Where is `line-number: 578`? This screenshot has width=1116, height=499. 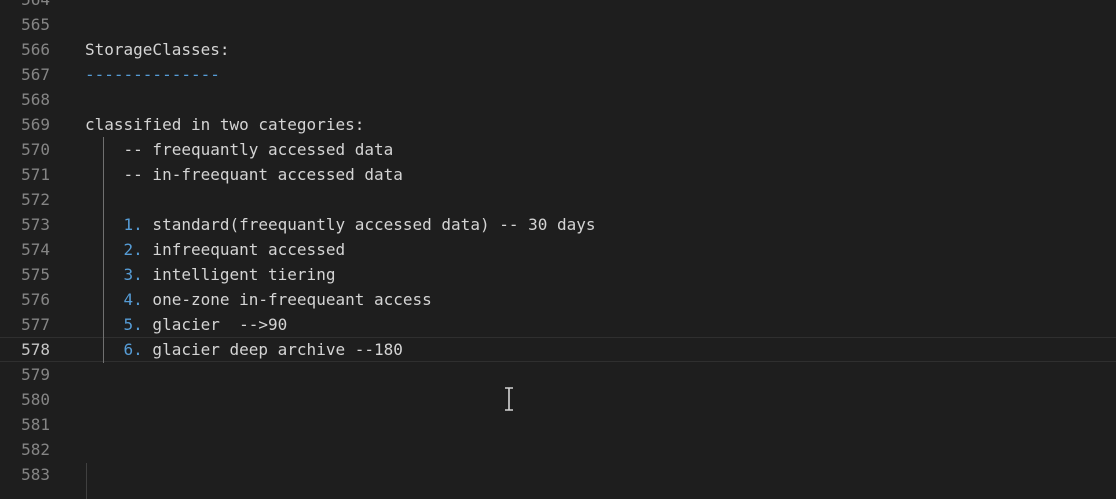
line-number: 578 is located at coordinates (35, 349).